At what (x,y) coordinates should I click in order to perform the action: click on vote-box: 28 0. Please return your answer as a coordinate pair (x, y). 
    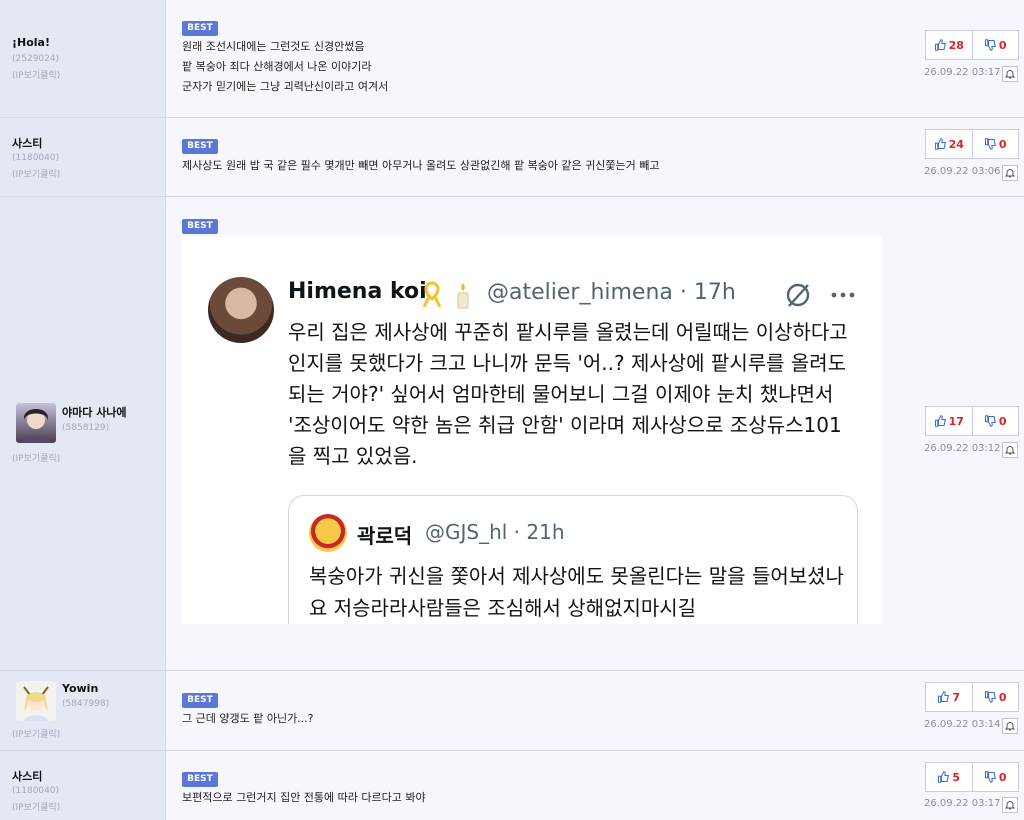
    Looking at the image, I should click on (972, 45).